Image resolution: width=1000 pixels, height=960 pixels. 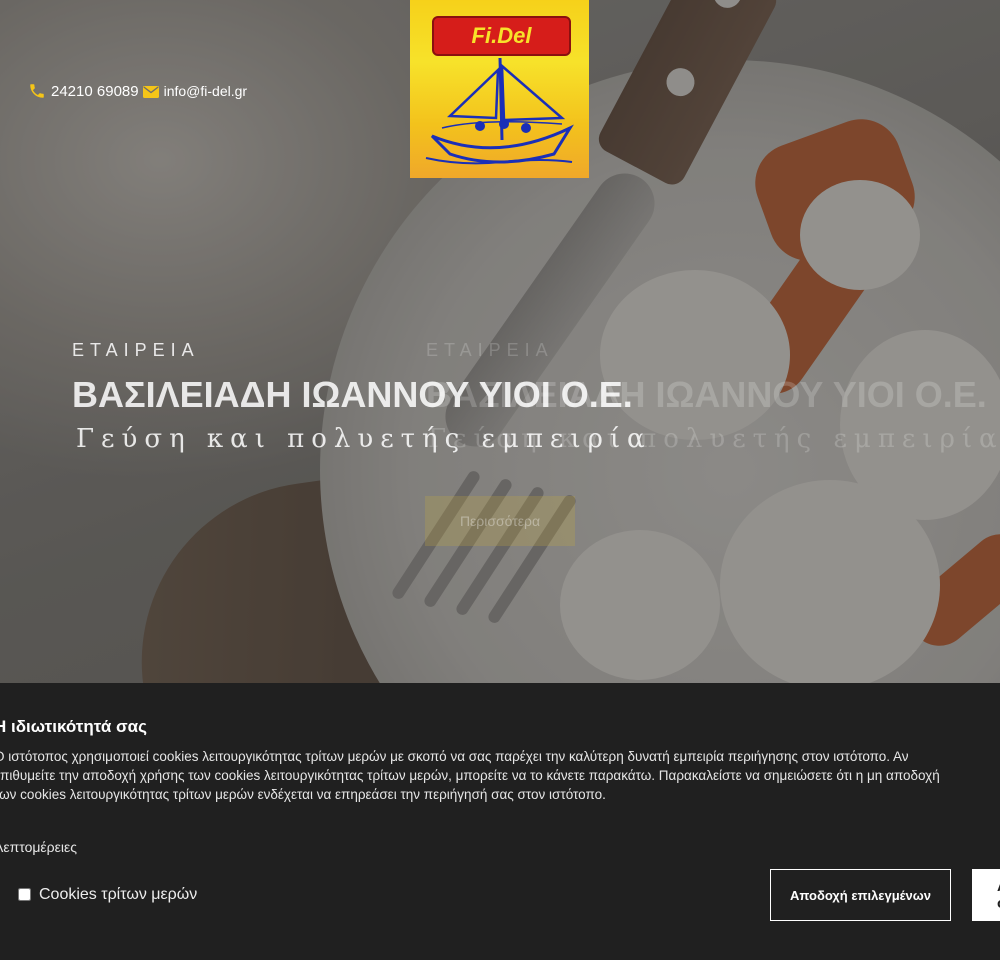 What do you see at coordinates (860, 895) in the screenshot?
I see `accept-selected-button: Αποδοχή επιλεγμένων` at bounding box center [860, 895].